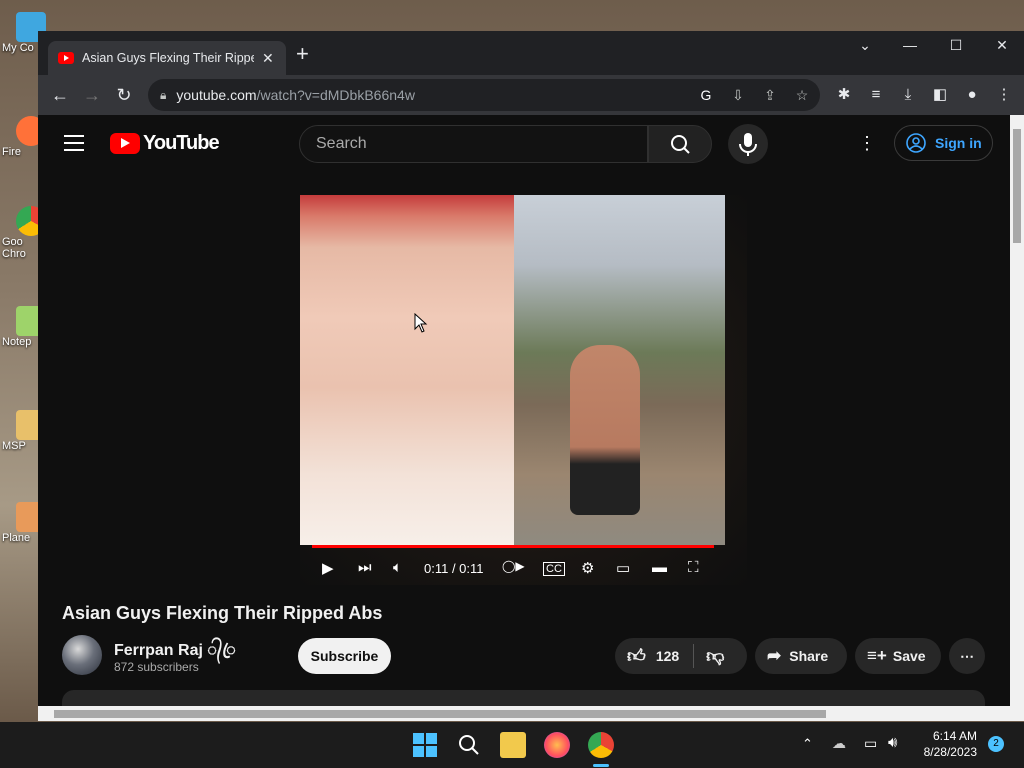  What do you see at coordinates (181, 143) in the screenshot?
I see `youtube-logo-text: YouTube` at bounding box center [181, 143].